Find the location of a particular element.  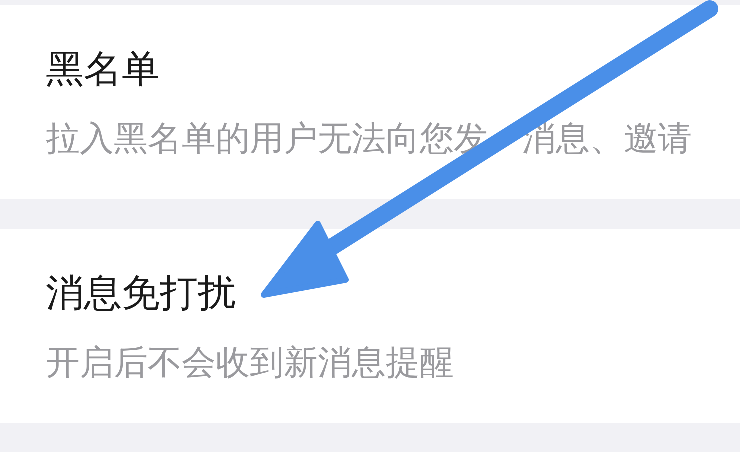

setting-title: 黑名单 is located at coordinates (103, 69).